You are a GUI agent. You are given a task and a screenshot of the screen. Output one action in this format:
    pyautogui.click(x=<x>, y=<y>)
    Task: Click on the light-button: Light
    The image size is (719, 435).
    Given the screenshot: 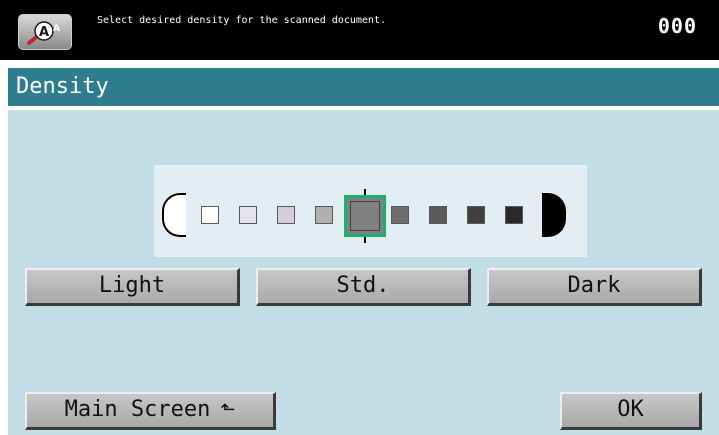 What is the action you would take?
    pyautogui.click(x=132, y=287)
    